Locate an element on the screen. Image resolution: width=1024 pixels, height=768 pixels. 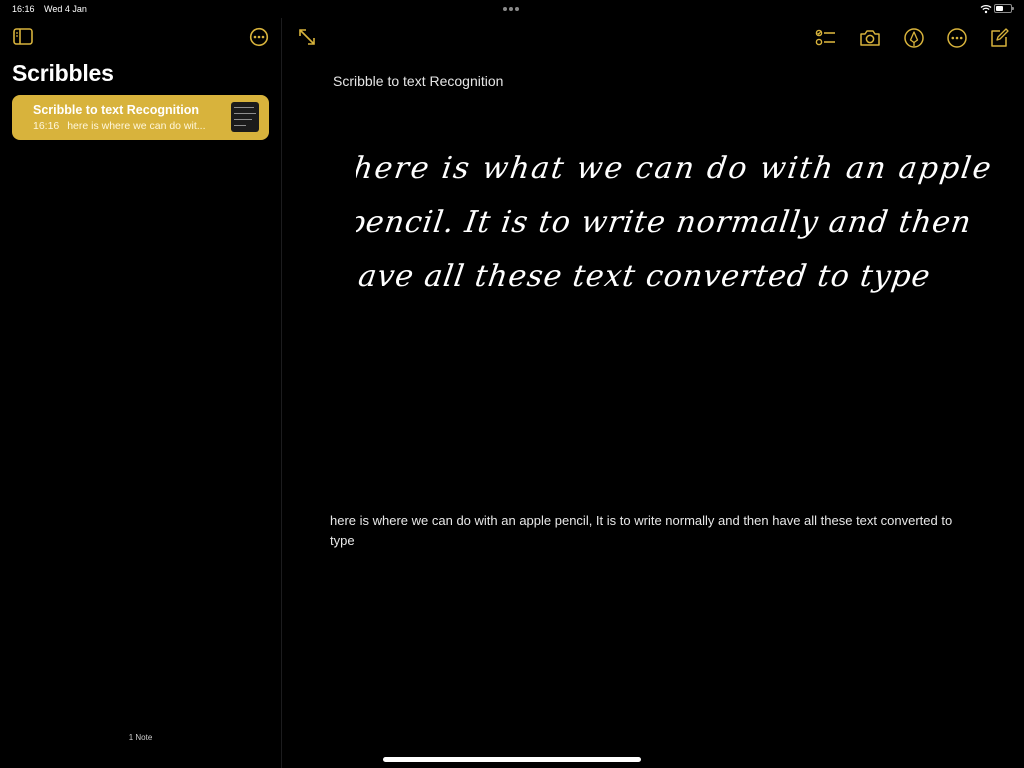
camera-icon is located at coordinates (870, 38).